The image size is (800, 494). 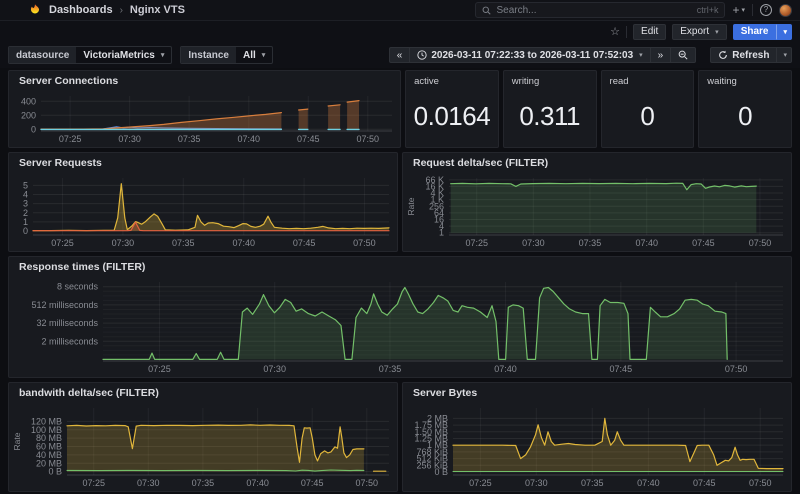 What do you see at coordinates (203, 163) in the screenshot?
I see `panel-title: Server Requests` at bounding box center [203, 163].